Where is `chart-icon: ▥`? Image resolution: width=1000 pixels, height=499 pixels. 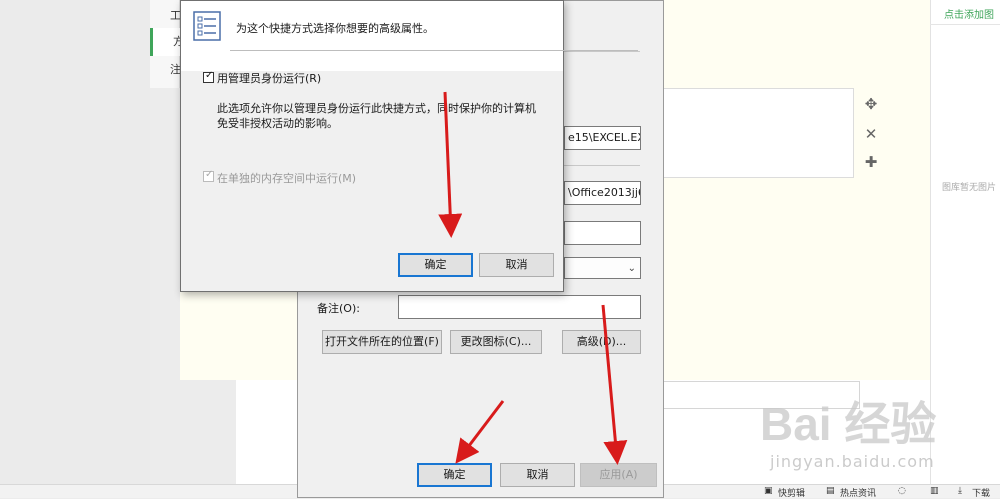 chart-icon: ▥ is located at coordinates (934, 491).